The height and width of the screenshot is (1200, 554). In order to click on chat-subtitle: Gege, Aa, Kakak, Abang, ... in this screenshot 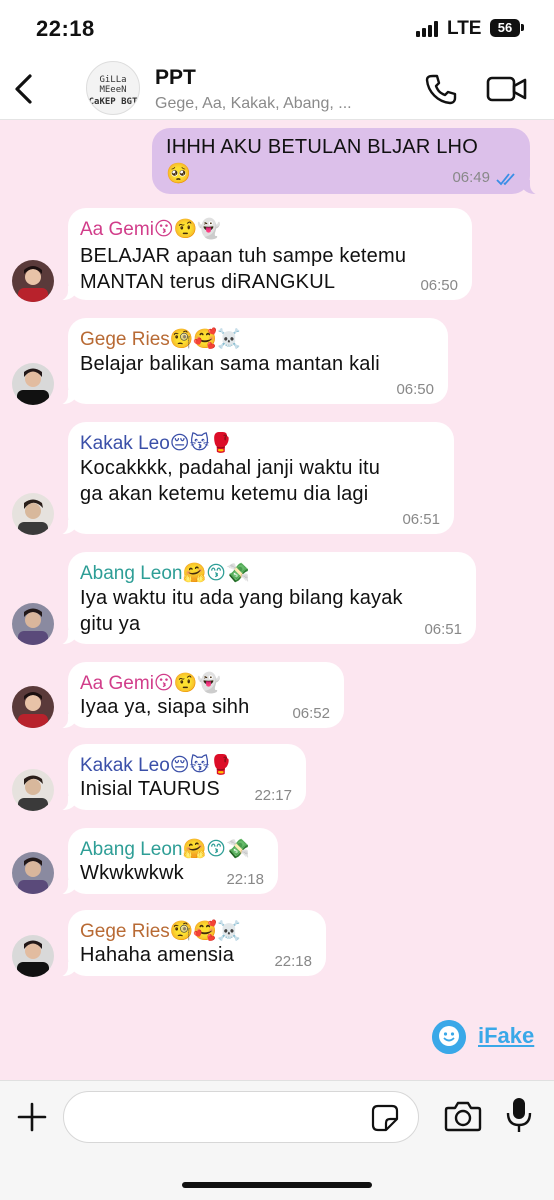, I will do `click(253, 104)`.